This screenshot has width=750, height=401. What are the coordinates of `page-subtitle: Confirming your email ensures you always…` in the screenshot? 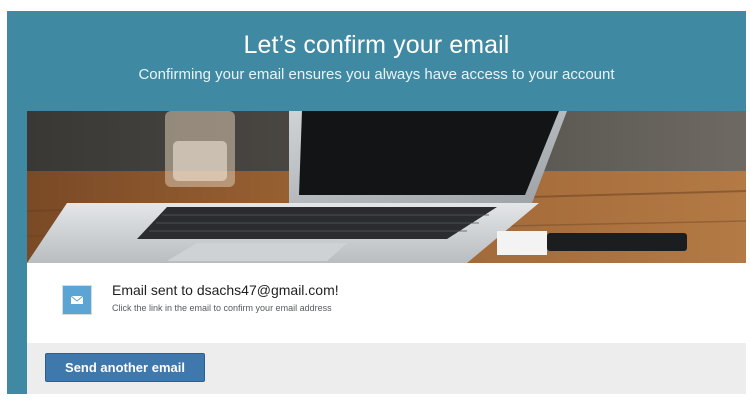 It's located at (376, 74).